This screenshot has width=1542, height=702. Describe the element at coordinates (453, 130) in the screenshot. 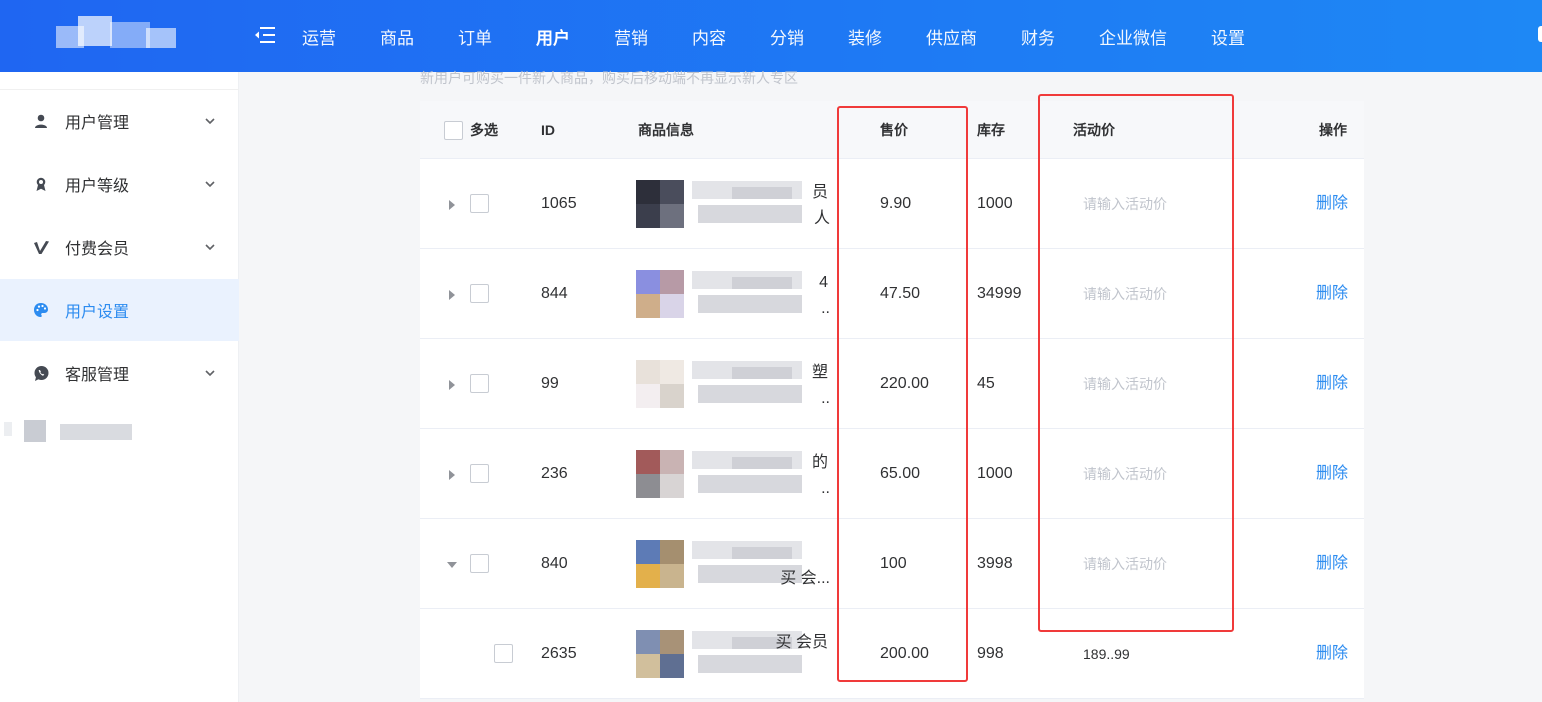

I see `select-all-checkbox` at that location.